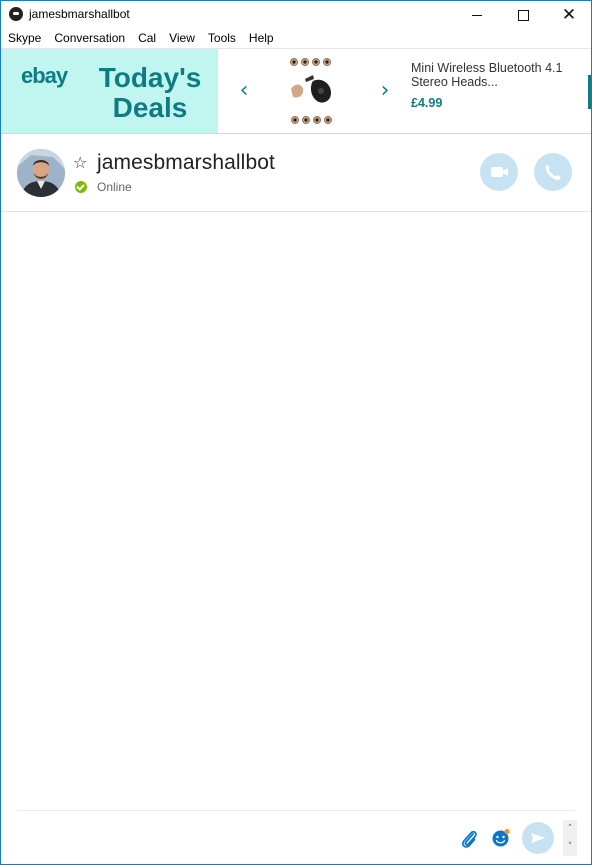 The image size is (592, 865). I want to click on phone-icon, so click(553, 173).